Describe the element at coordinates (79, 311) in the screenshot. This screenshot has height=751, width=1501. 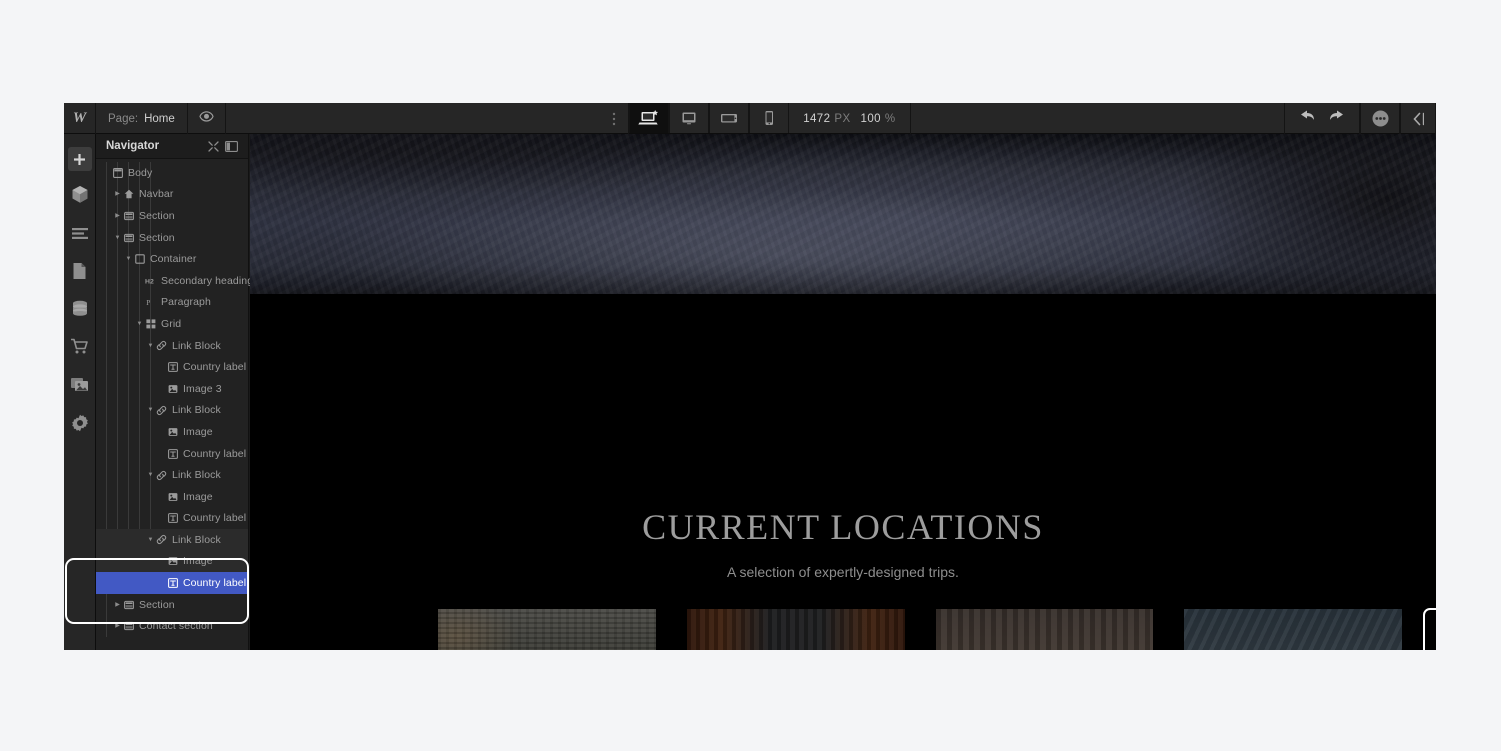
I see `rail-item-cms` at that location.